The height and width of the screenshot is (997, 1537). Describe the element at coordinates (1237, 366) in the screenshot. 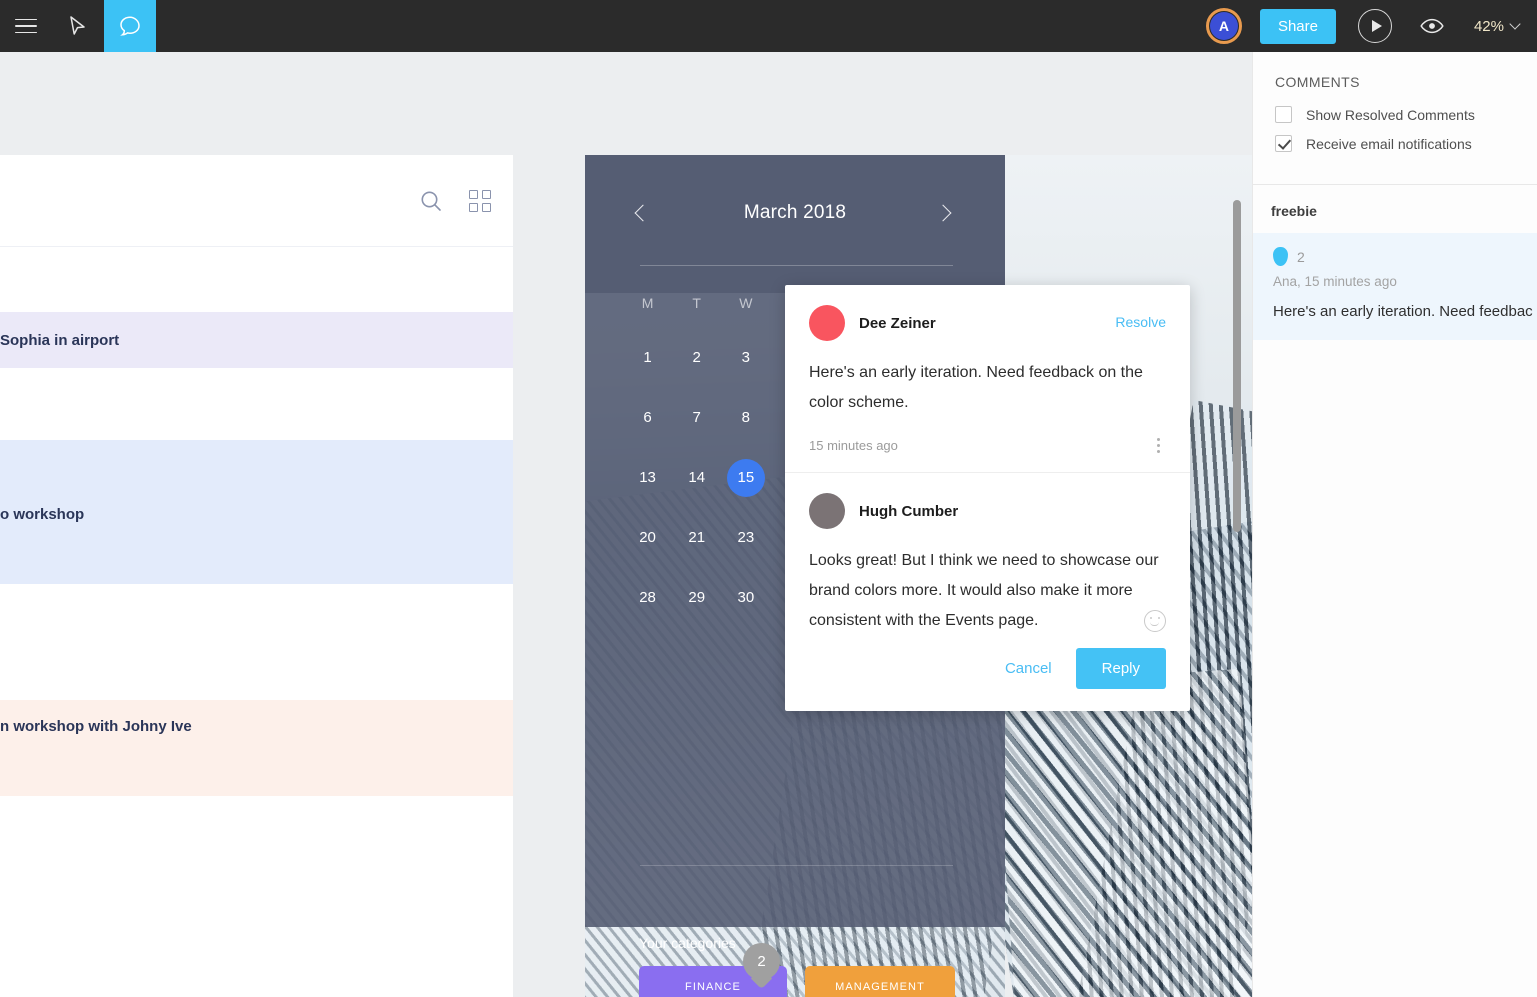

I see `canvas-vertical-scrollbar` at that location.